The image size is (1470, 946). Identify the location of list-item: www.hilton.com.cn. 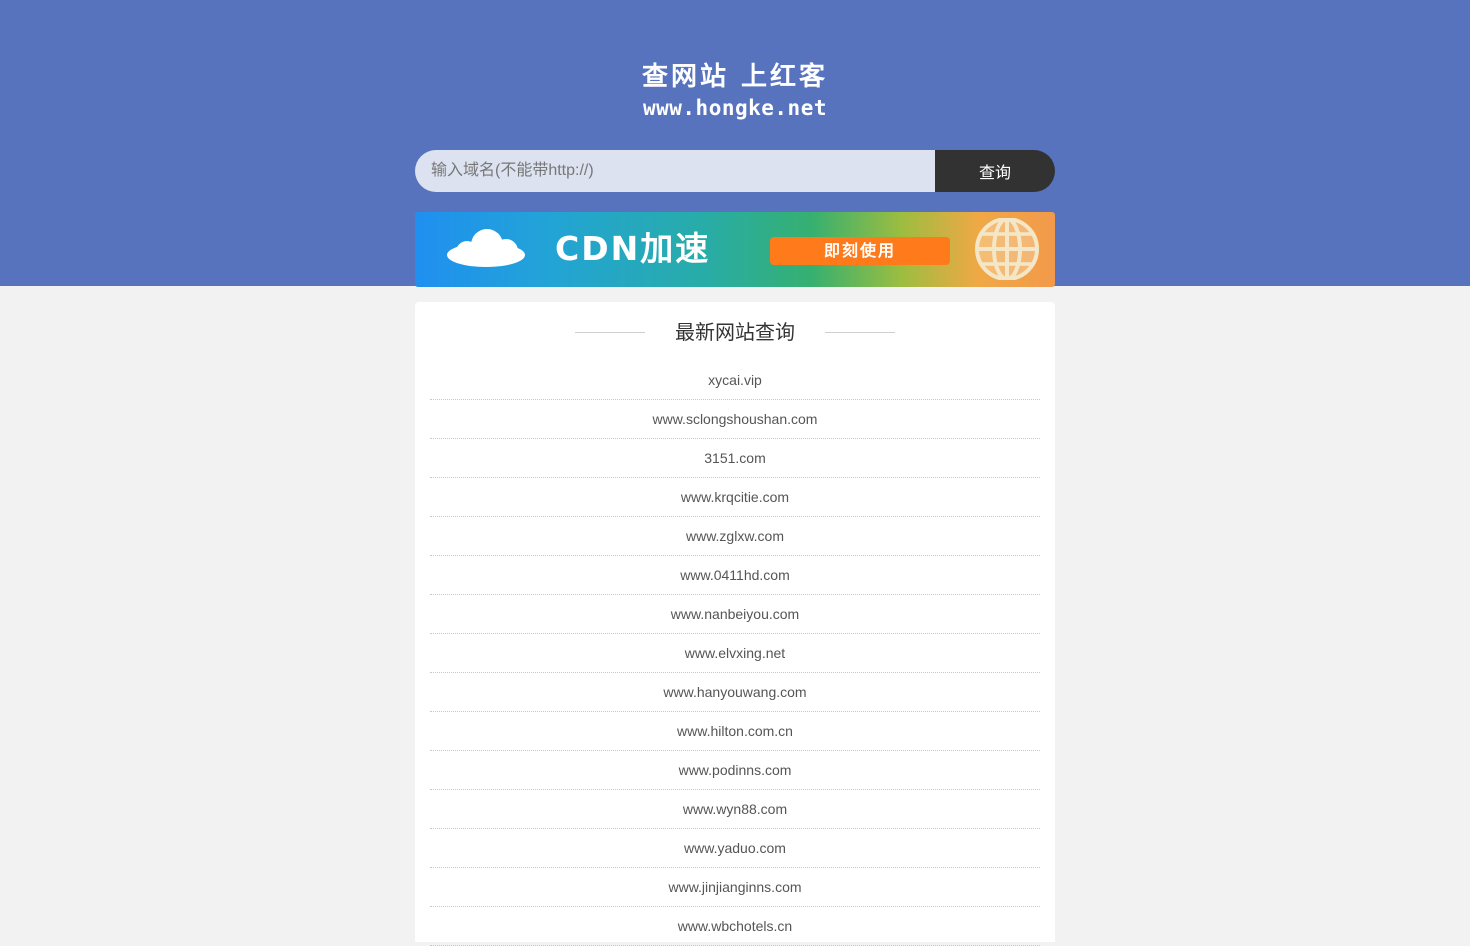
(735, 731).